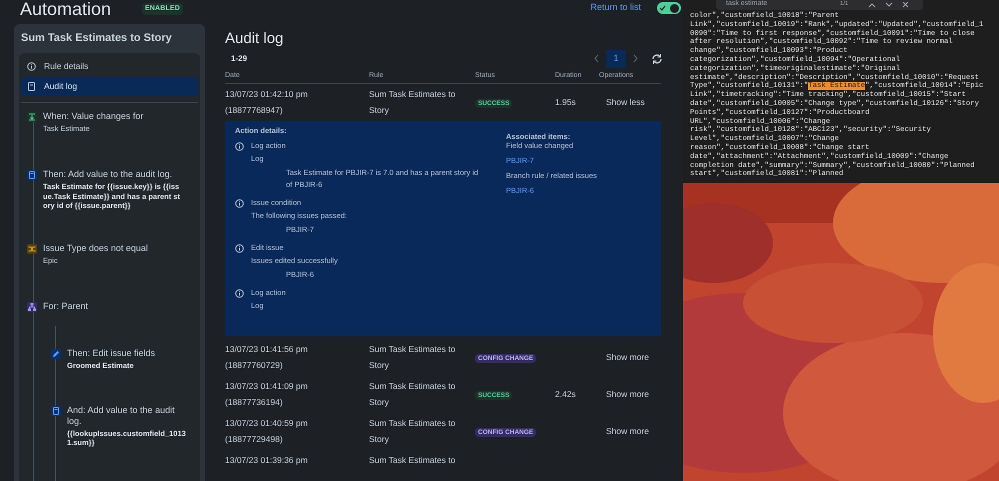 The height and width of the screenshot is (481, 999). Describe the element at coordinates (625, 102) in the screenshot. I see `show-less-button: Show less` at that location.